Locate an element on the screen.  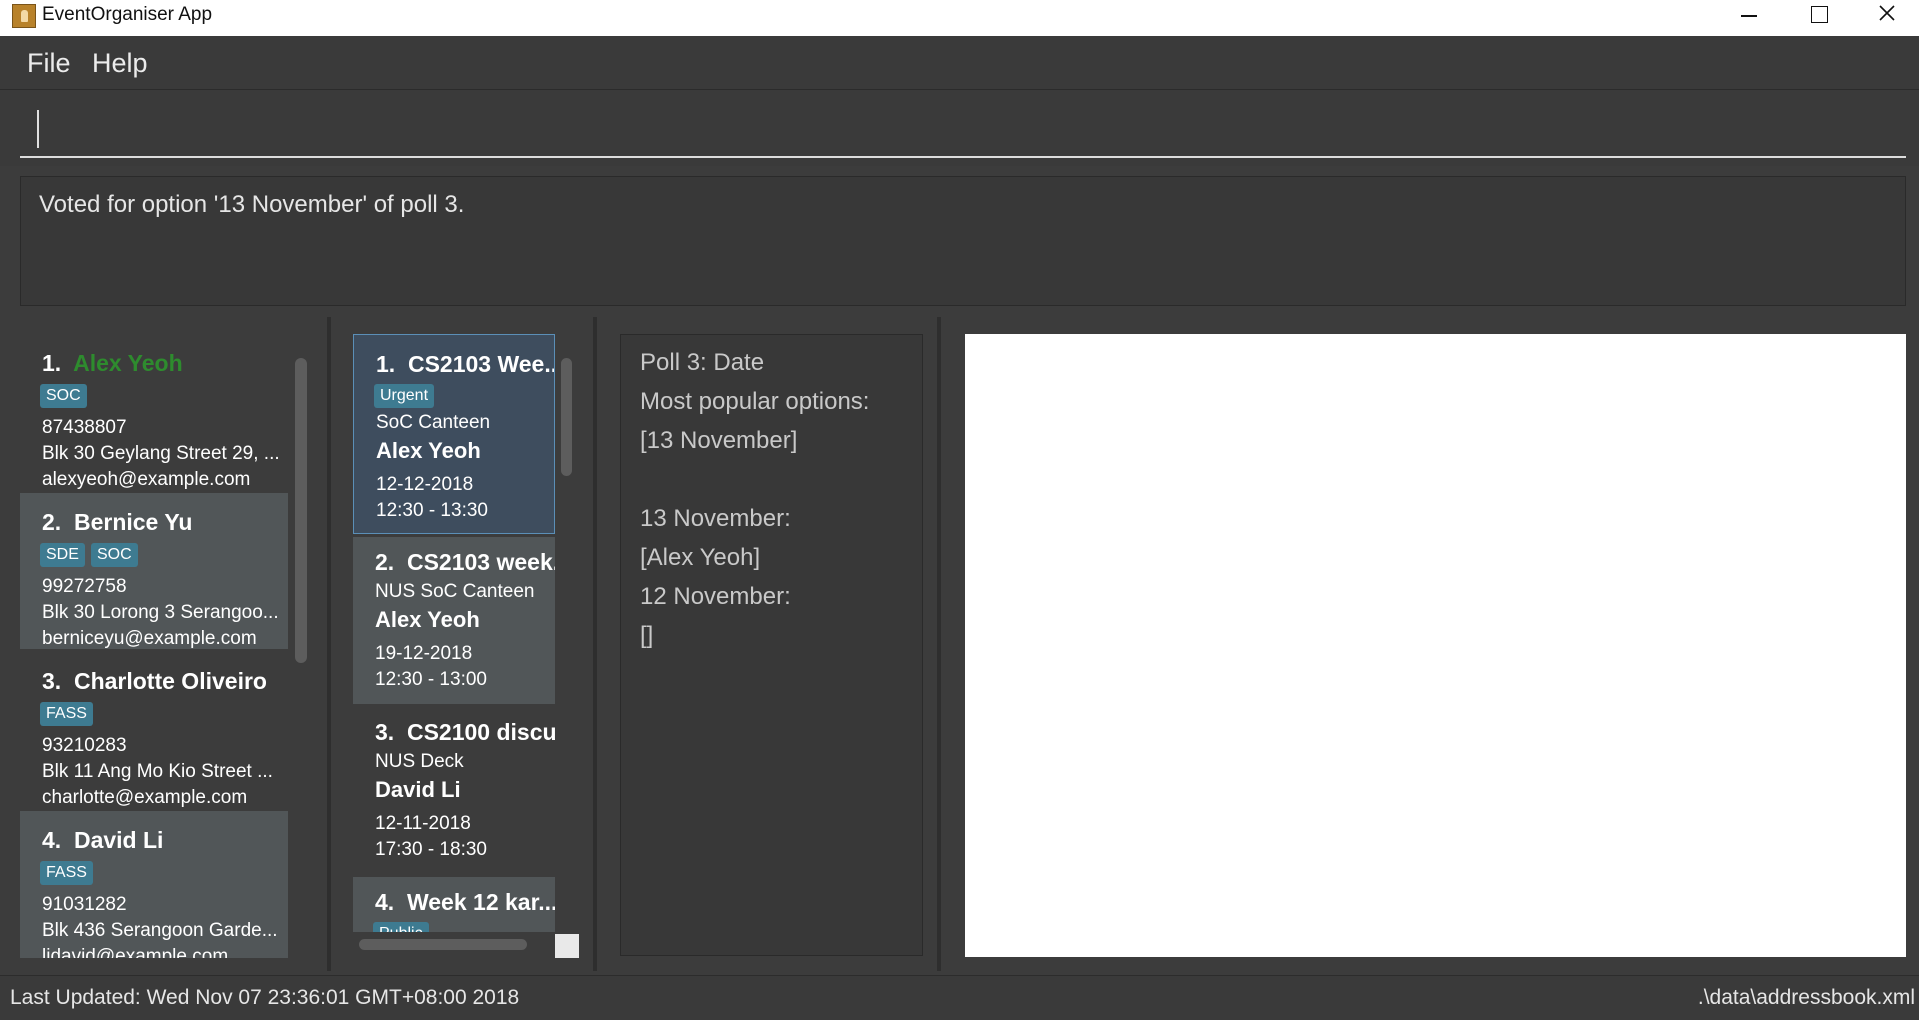
person-phone: 93210283 is located at coordinates (84, 745).